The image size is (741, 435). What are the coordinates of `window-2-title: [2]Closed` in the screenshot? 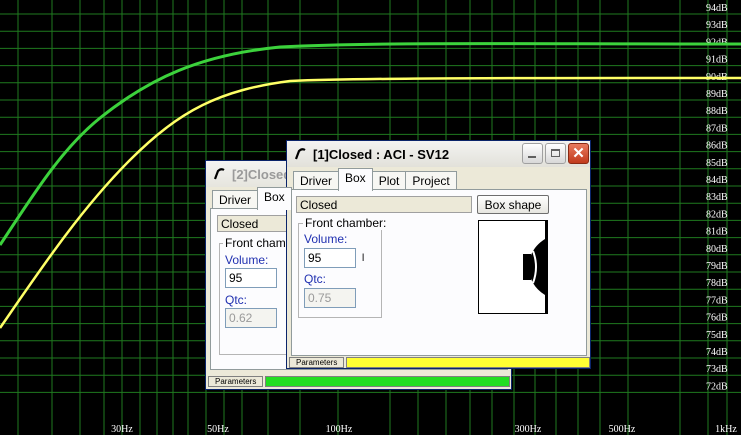 It's located at (262, 174).